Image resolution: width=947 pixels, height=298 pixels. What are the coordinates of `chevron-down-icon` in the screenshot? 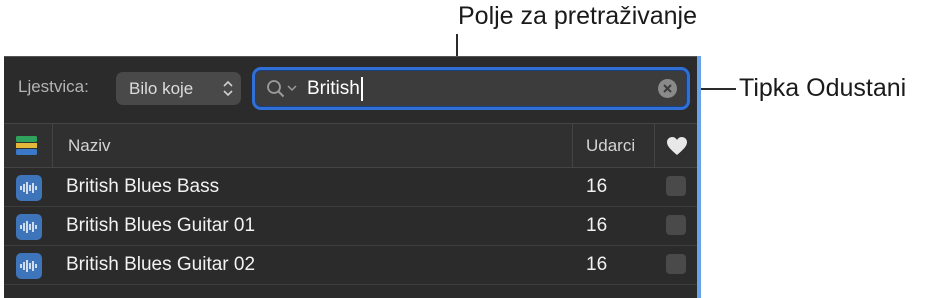 It's located at (292, 88).